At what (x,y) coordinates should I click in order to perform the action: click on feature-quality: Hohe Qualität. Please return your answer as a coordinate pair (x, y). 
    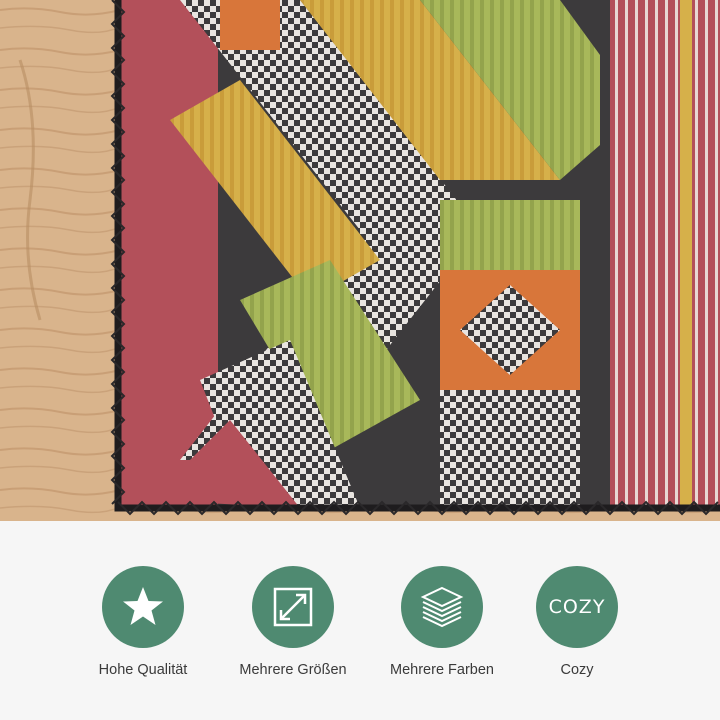
    Looking at the image, I should click on (143, 622).